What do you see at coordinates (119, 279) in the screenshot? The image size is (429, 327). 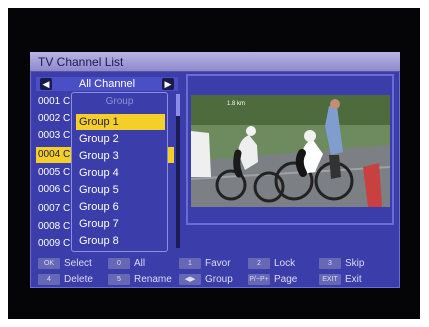 I see `key-5: 5` at bounding box center [119, 279].